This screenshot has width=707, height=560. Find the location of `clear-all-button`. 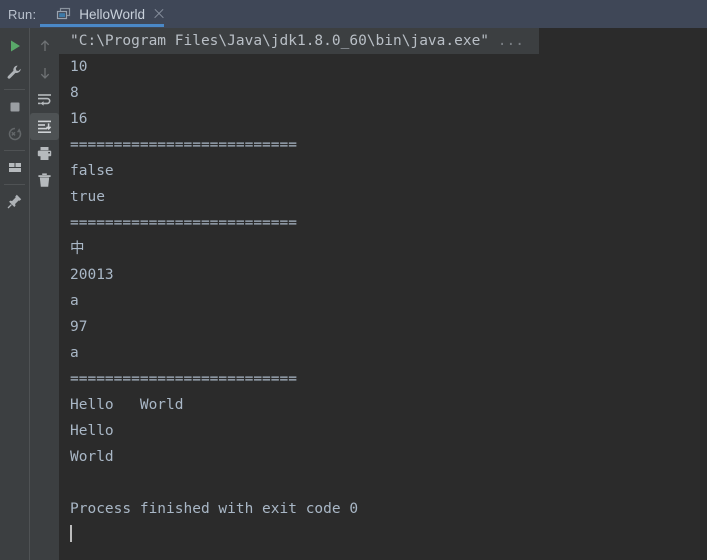

clear-all-button is located at coordinates (44, 180).